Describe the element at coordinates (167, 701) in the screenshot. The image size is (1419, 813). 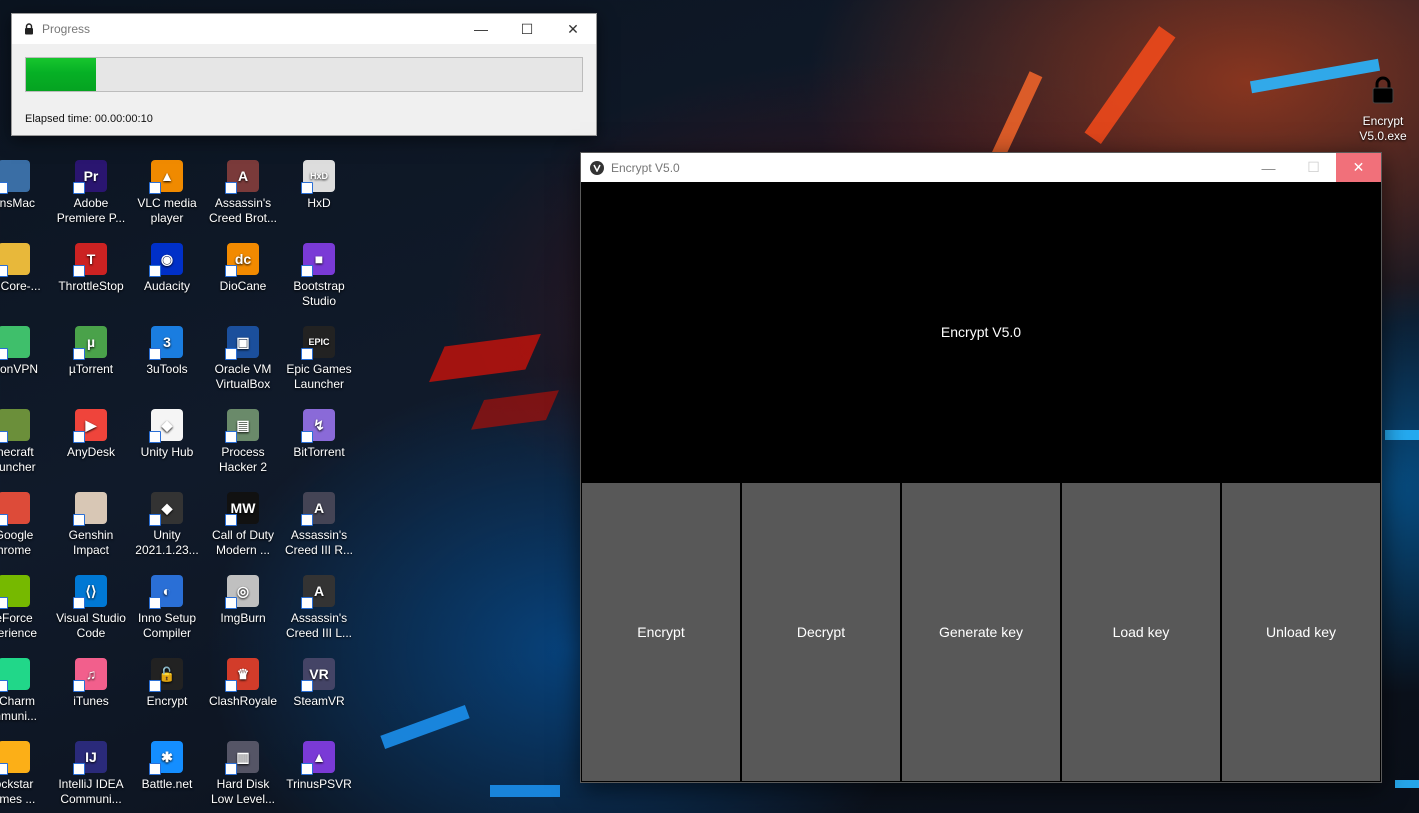
I see `desktop-icon-label: Encrypt` at that location.